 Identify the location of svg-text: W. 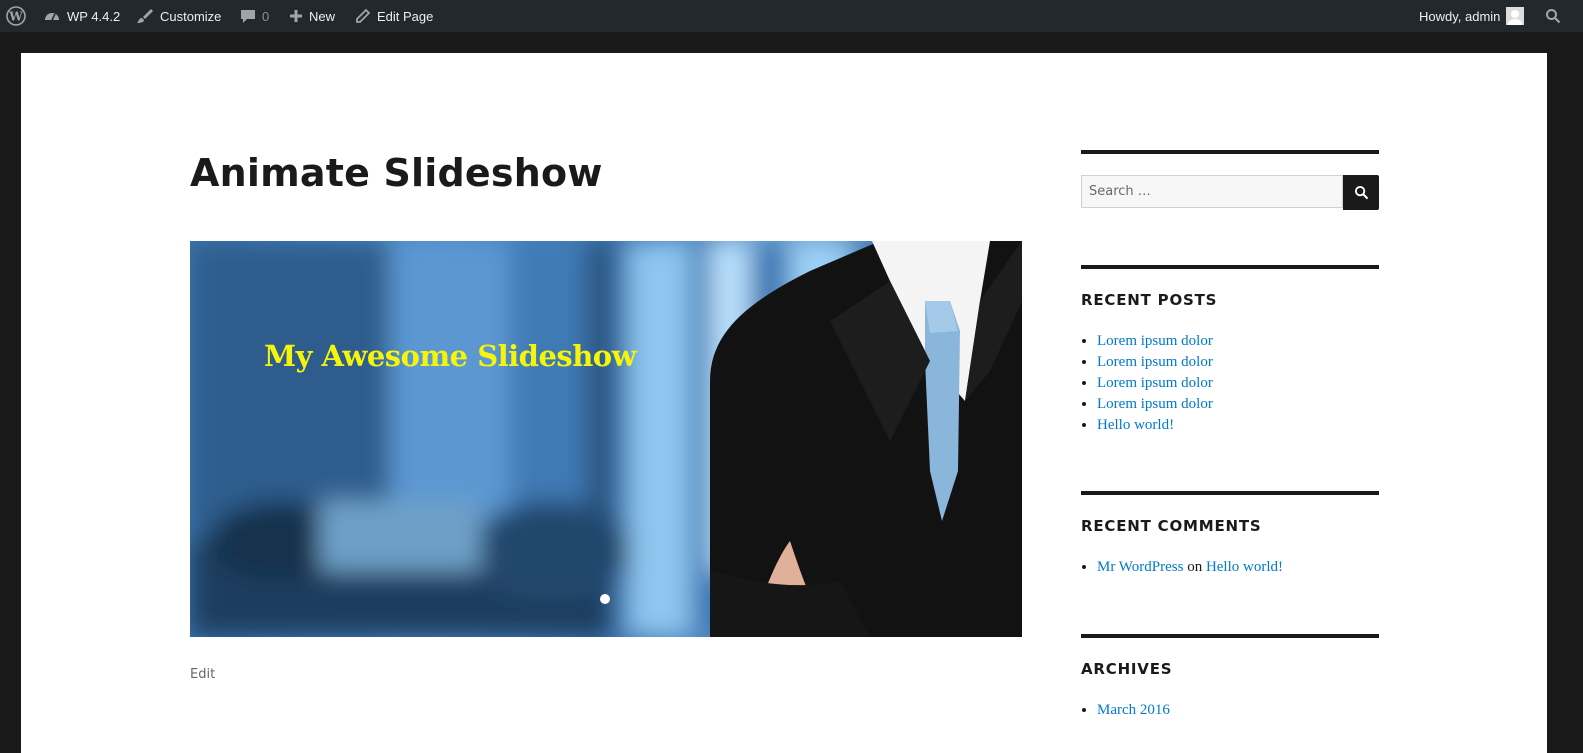
(15, 17).